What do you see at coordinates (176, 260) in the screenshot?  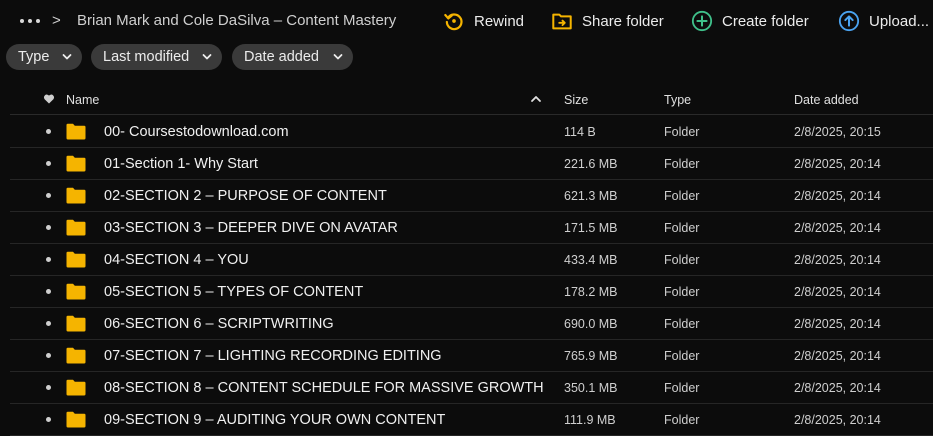 I see `file-name: 04-SECTION 4 – YOU` at bounding box center [176, 260].